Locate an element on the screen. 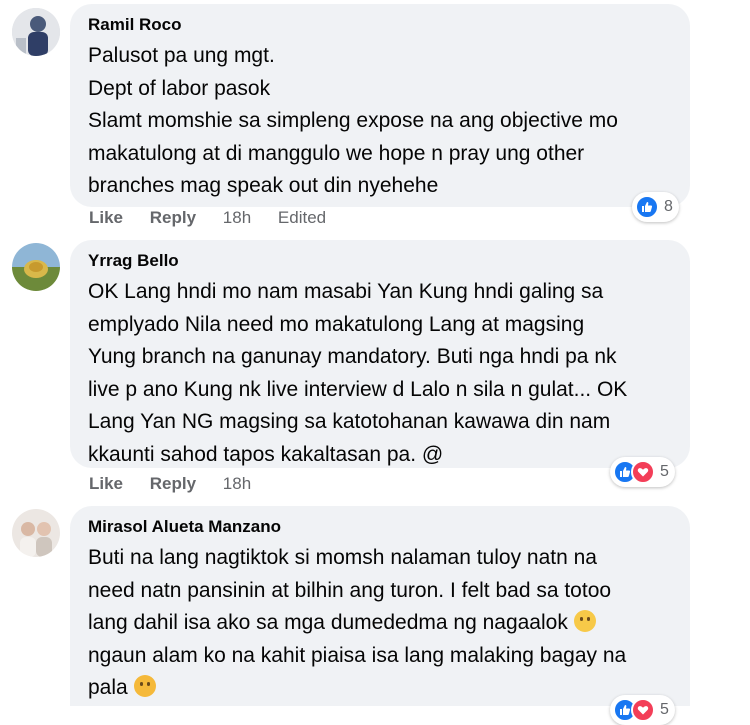 The width and height of the screenshot is (750, 725). reaction-summary: 8 is located at coordinates (655, 207).